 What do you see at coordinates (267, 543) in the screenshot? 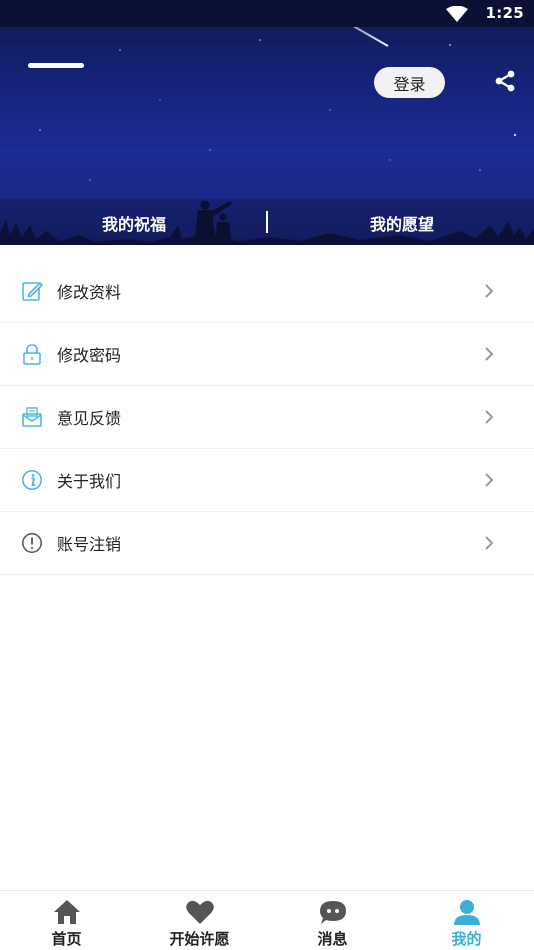
I see `menu-item-delete-account: 账号注销` at bounding box center [267, 543].